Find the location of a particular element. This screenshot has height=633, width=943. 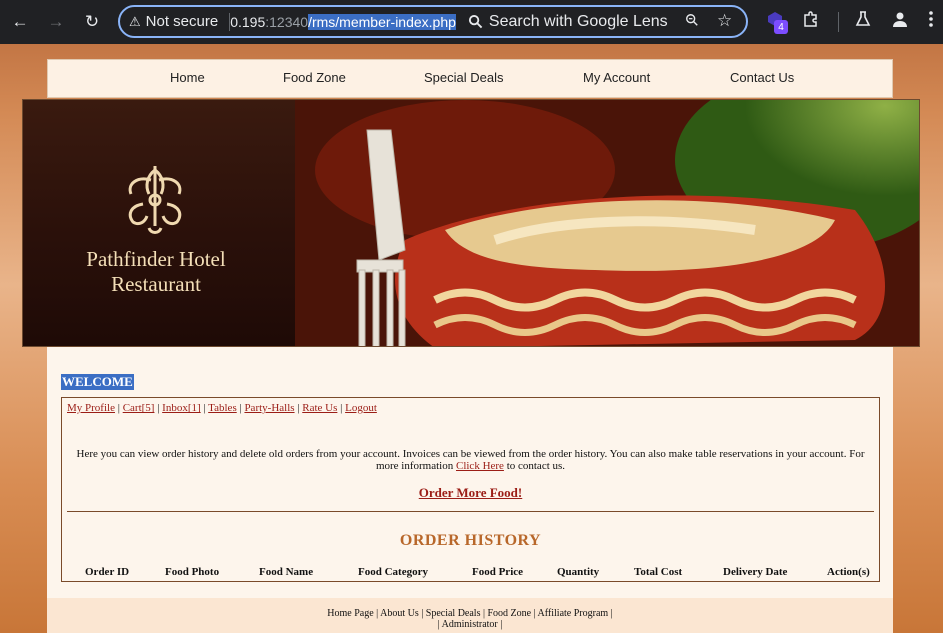

col-actions: Action(s) is located at coordinates (848, 572).